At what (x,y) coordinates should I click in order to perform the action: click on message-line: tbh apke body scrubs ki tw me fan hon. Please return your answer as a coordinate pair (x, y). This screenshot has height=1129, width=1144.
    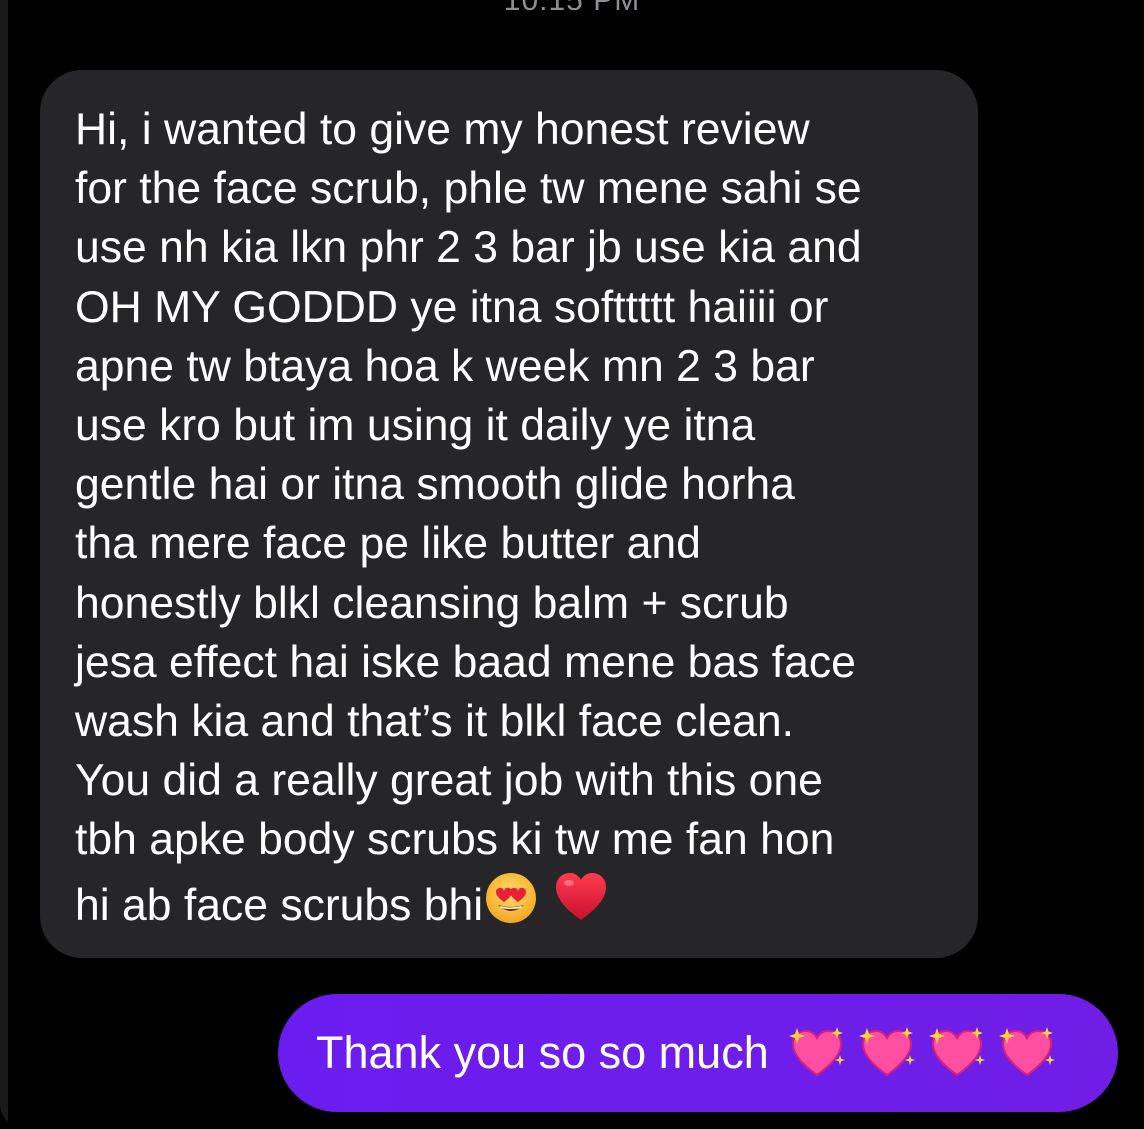
    Looking at the image, I should click on (455, 840).